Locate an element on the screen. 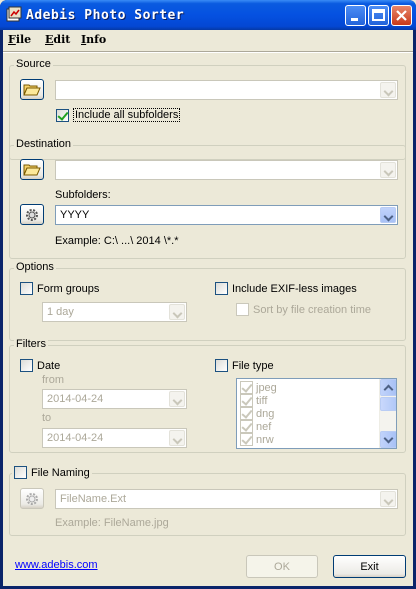 This screenshot has width=416, height=589. filters-group-label: Filters is located at coordinates (31, 344).